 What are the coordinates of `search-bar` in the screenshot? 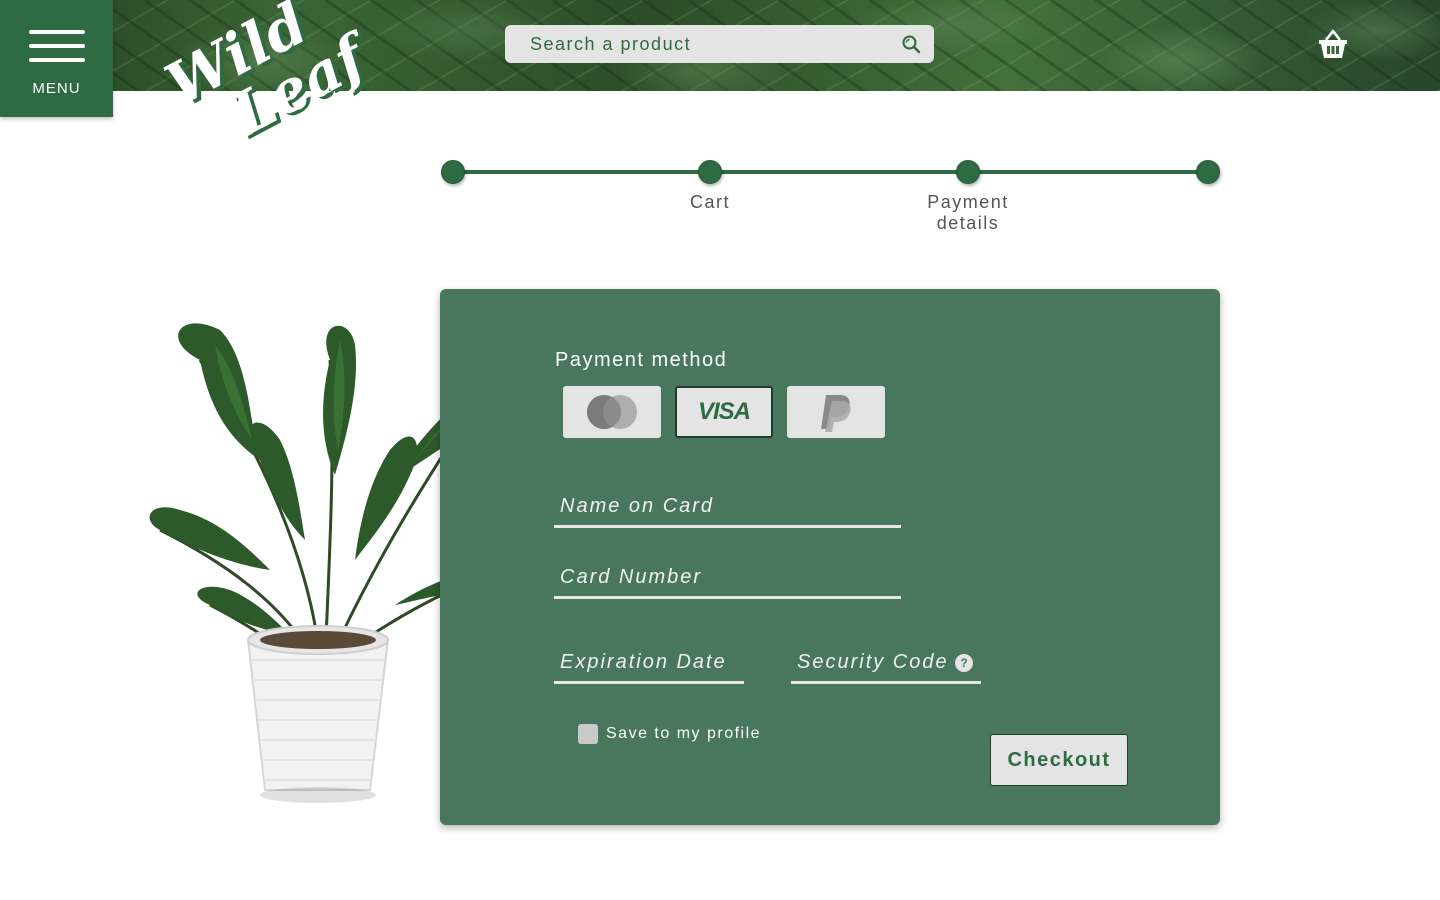 It's located at (719, 44).